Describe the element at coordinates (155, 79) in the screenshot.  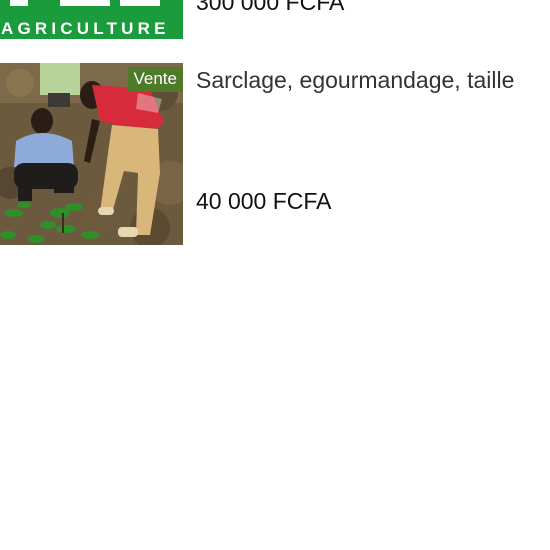
I see `status-badge: Vente` at that location.